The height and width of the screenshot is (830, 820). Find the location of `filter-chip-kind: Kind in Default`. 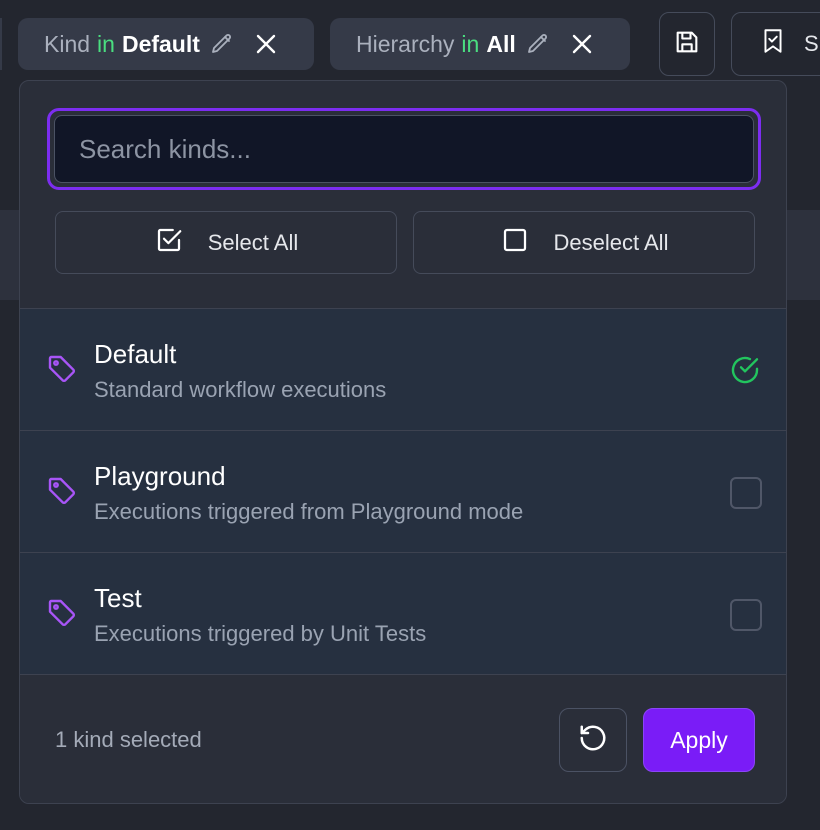

filter-chip-kind: Kind in Default is located at coordinates (166, 44).